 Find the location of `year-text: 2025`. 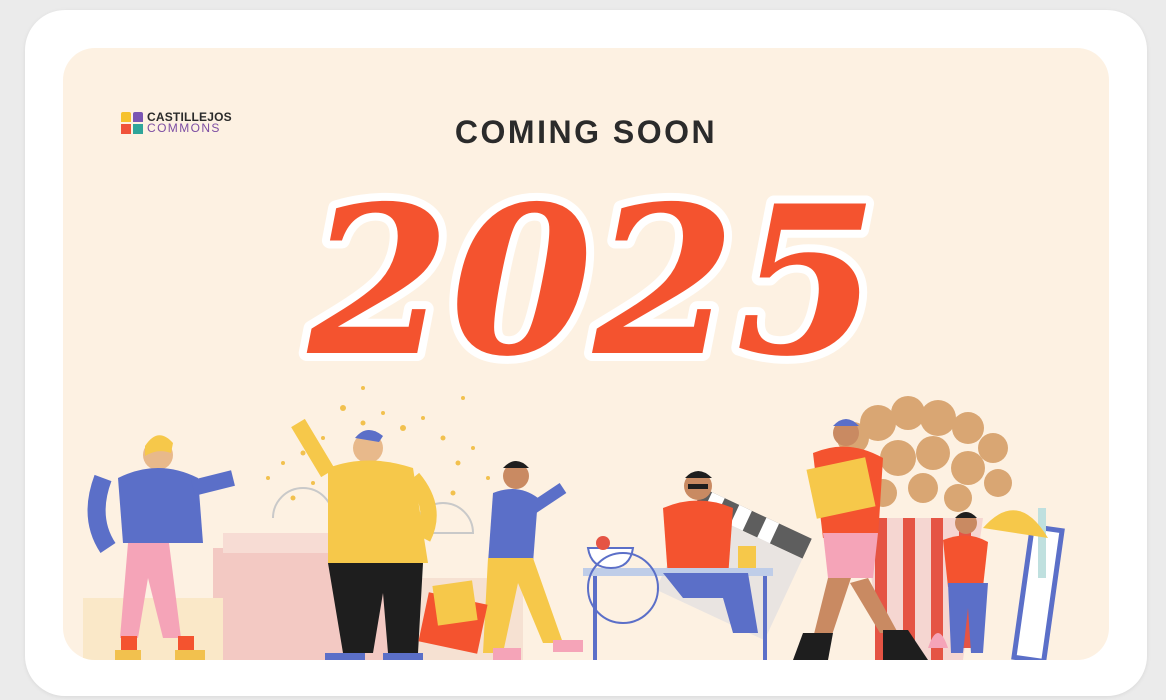

year-text: 2025 is located at coordinates (593, 278).